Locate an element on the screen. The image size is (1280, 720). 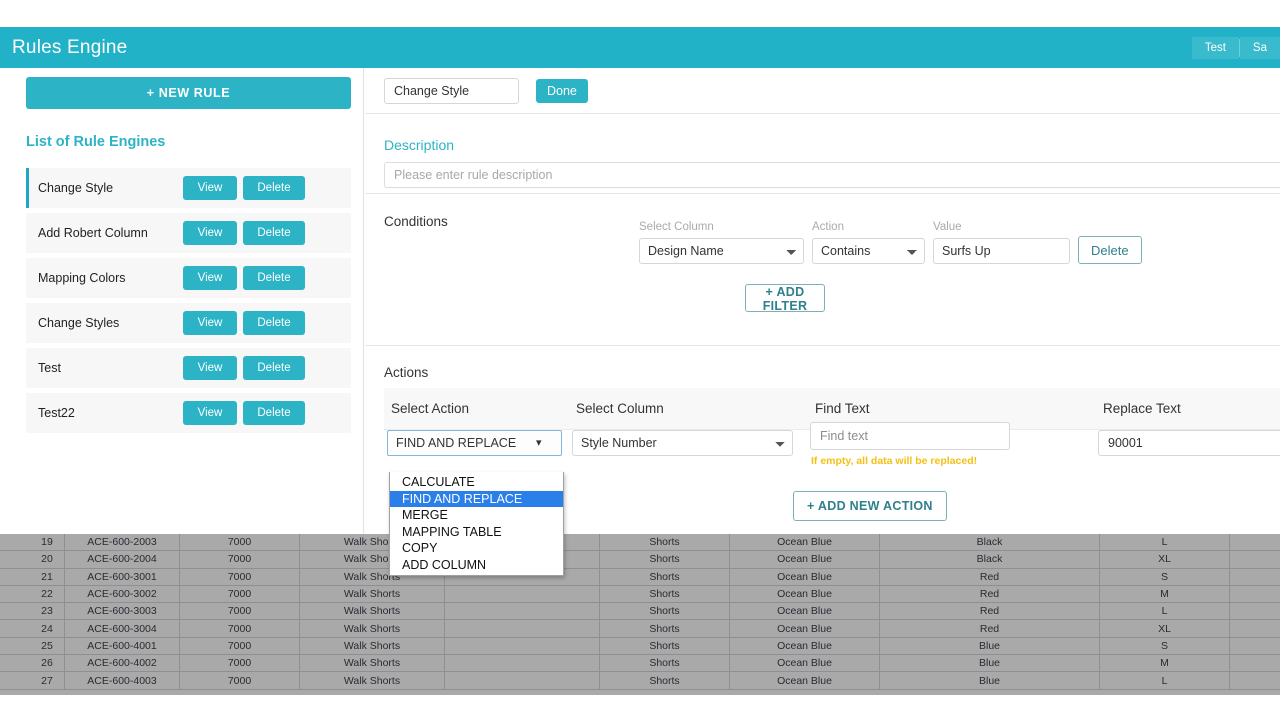
table-cell: 25 is located at coordinates (47, 646).